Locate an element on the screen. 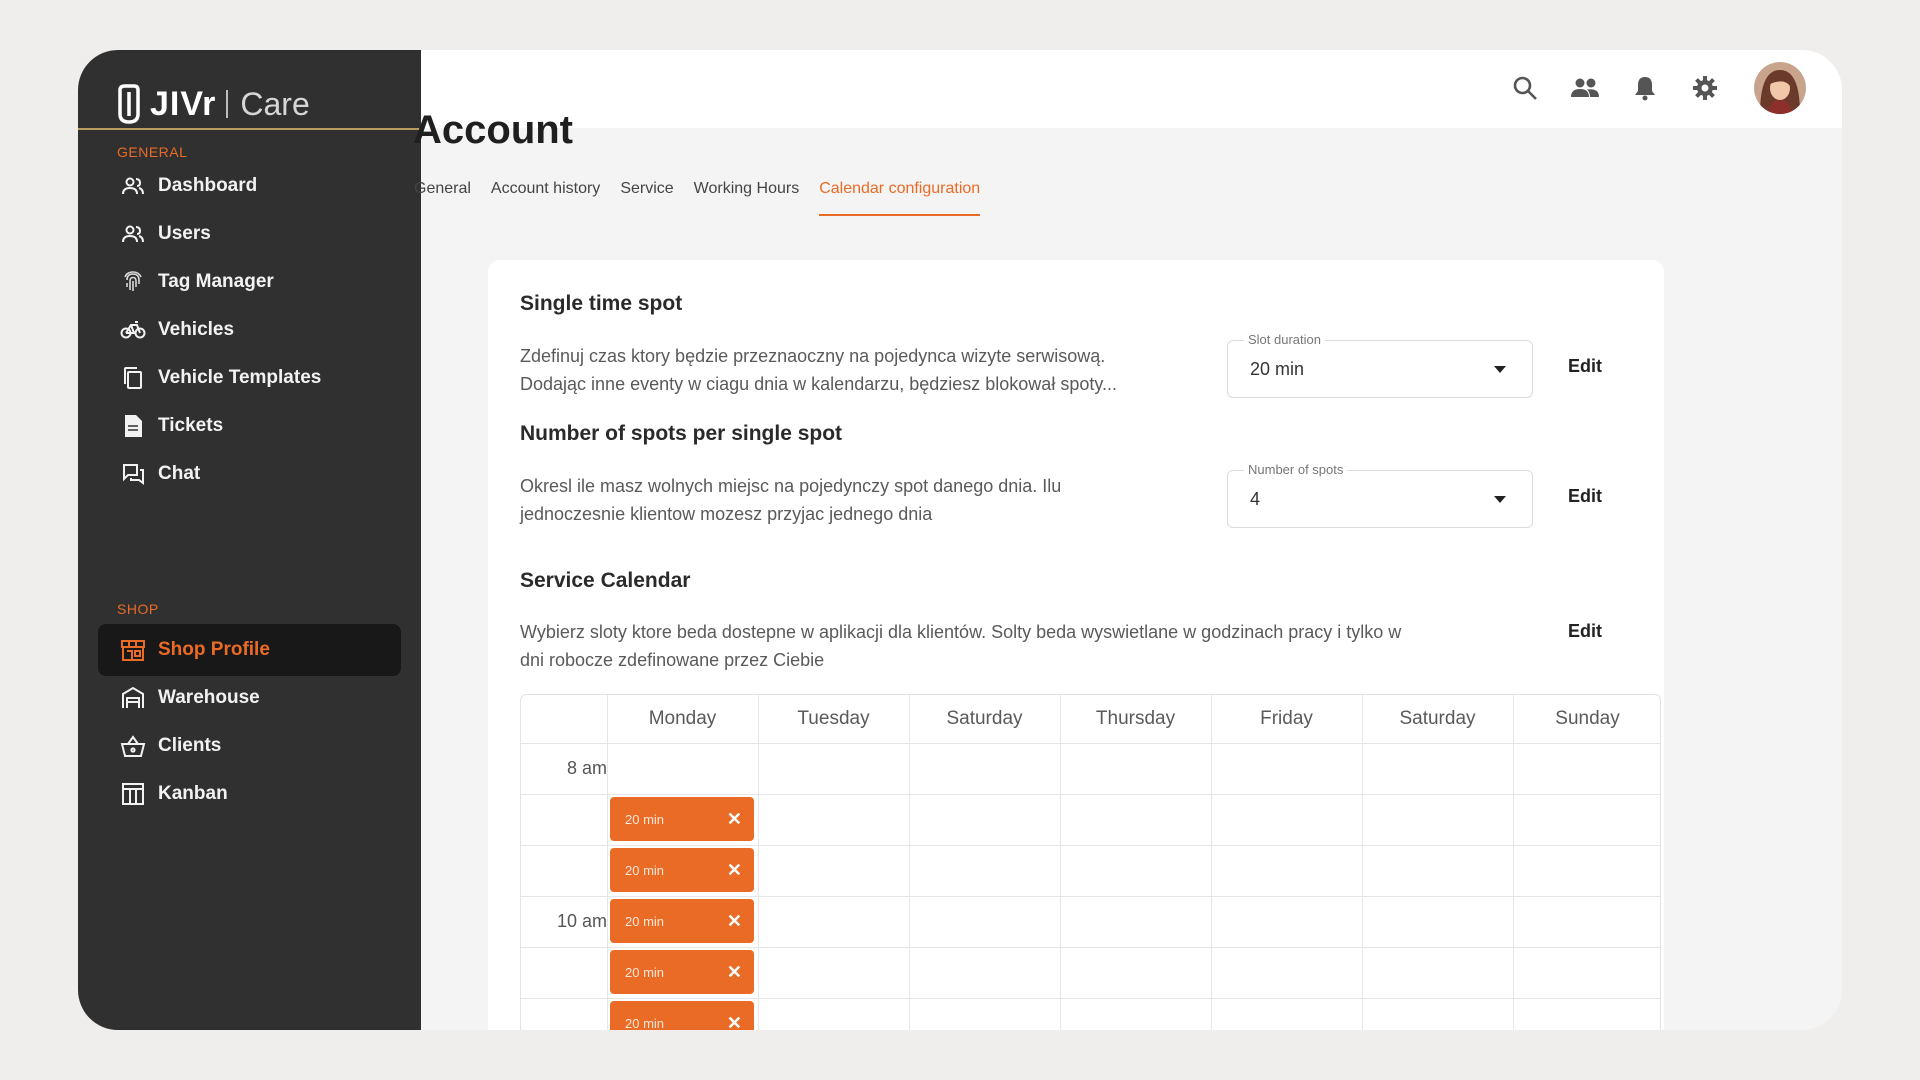 This screenshot has width=1920, height=1080. sidebar-item-dashboard: Dashboard is located at coordinates (249, 186).